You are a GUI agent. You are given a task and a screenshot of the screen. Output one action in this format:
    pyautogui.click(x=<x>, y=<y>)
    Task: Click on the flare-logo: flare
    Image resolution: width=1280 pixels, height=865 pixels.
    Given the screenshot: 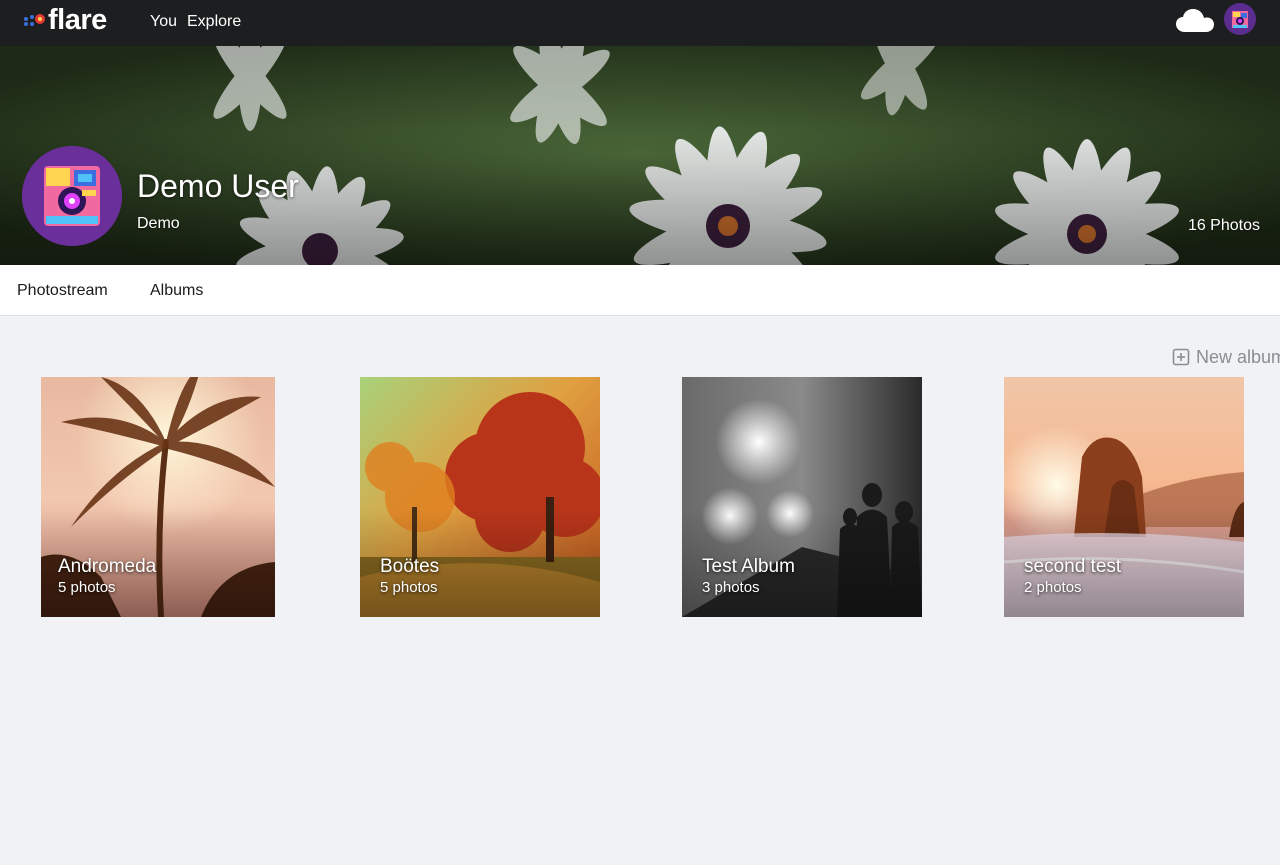 What is the action you would take?
    pyautogui.click(x=64, y=20)
    